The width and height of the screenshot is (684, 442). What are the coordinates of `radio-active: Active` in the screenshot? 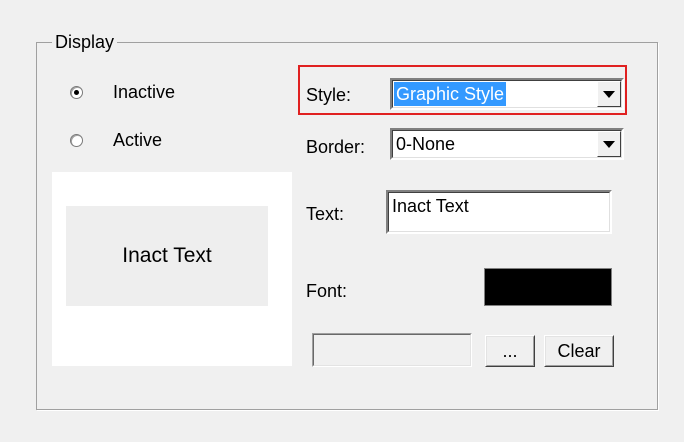 It's located at (116, 140).